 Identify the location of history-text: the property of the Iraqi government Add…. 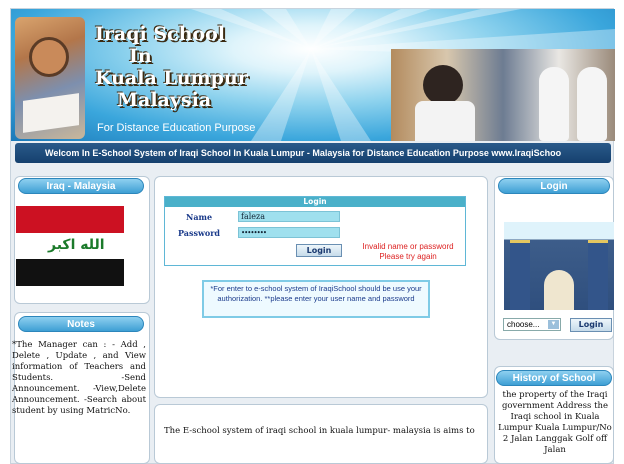
(555, 422).